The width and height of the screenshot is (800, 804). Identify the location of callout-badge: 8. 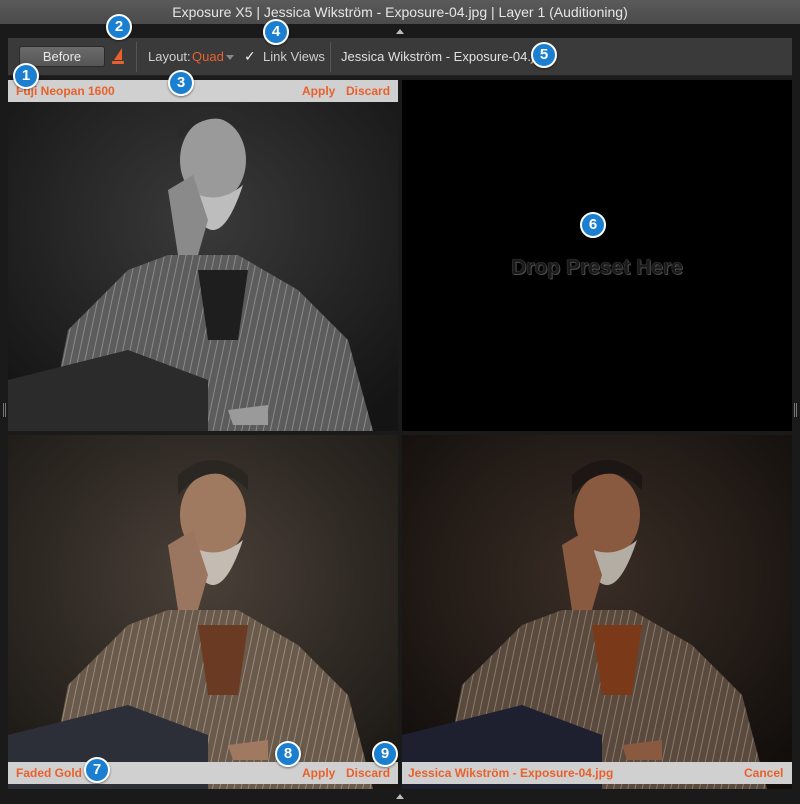
(288, 754).